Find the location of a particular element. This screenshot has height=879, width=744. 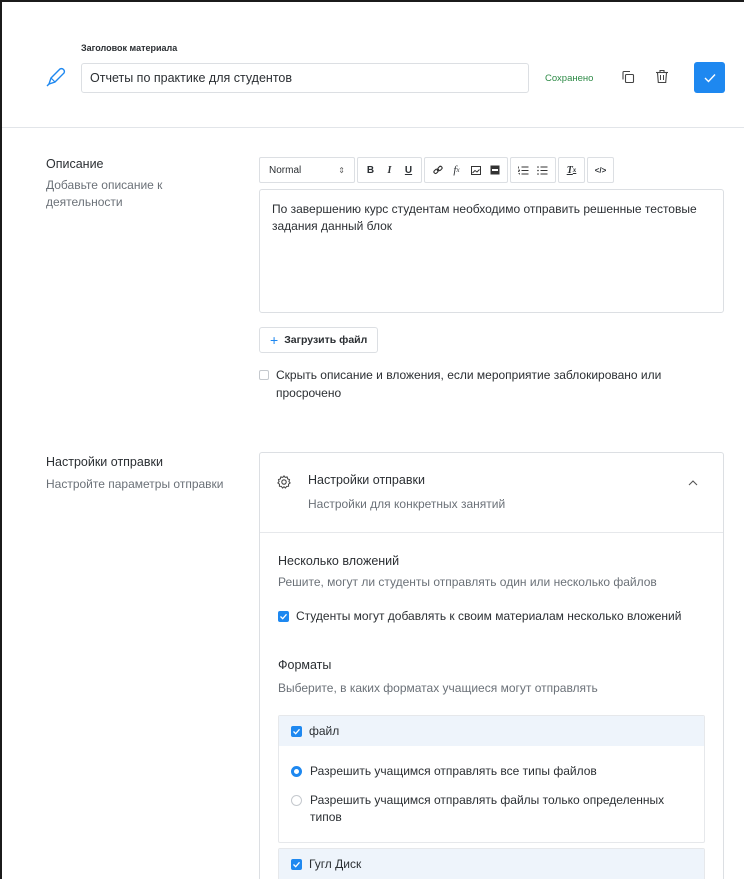

formula-icon: fx is located at coordinates (456, 170).